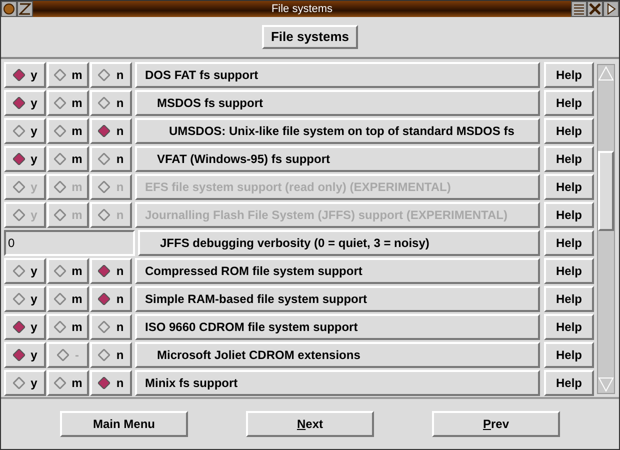 The image size is (620, 450). What do you see at coordinates (337, 299) in the screenshot?
I see `option-label: Simple RAM-based file system support` at bounding box center [337, 299].